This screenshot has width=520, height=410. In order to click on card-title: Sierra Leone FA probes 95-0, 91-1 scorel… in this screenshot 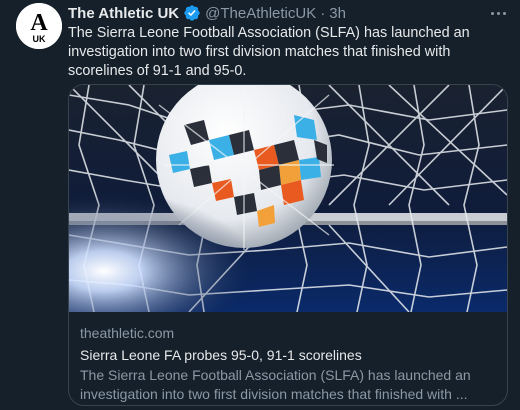, I will do `click(288, 355)`.